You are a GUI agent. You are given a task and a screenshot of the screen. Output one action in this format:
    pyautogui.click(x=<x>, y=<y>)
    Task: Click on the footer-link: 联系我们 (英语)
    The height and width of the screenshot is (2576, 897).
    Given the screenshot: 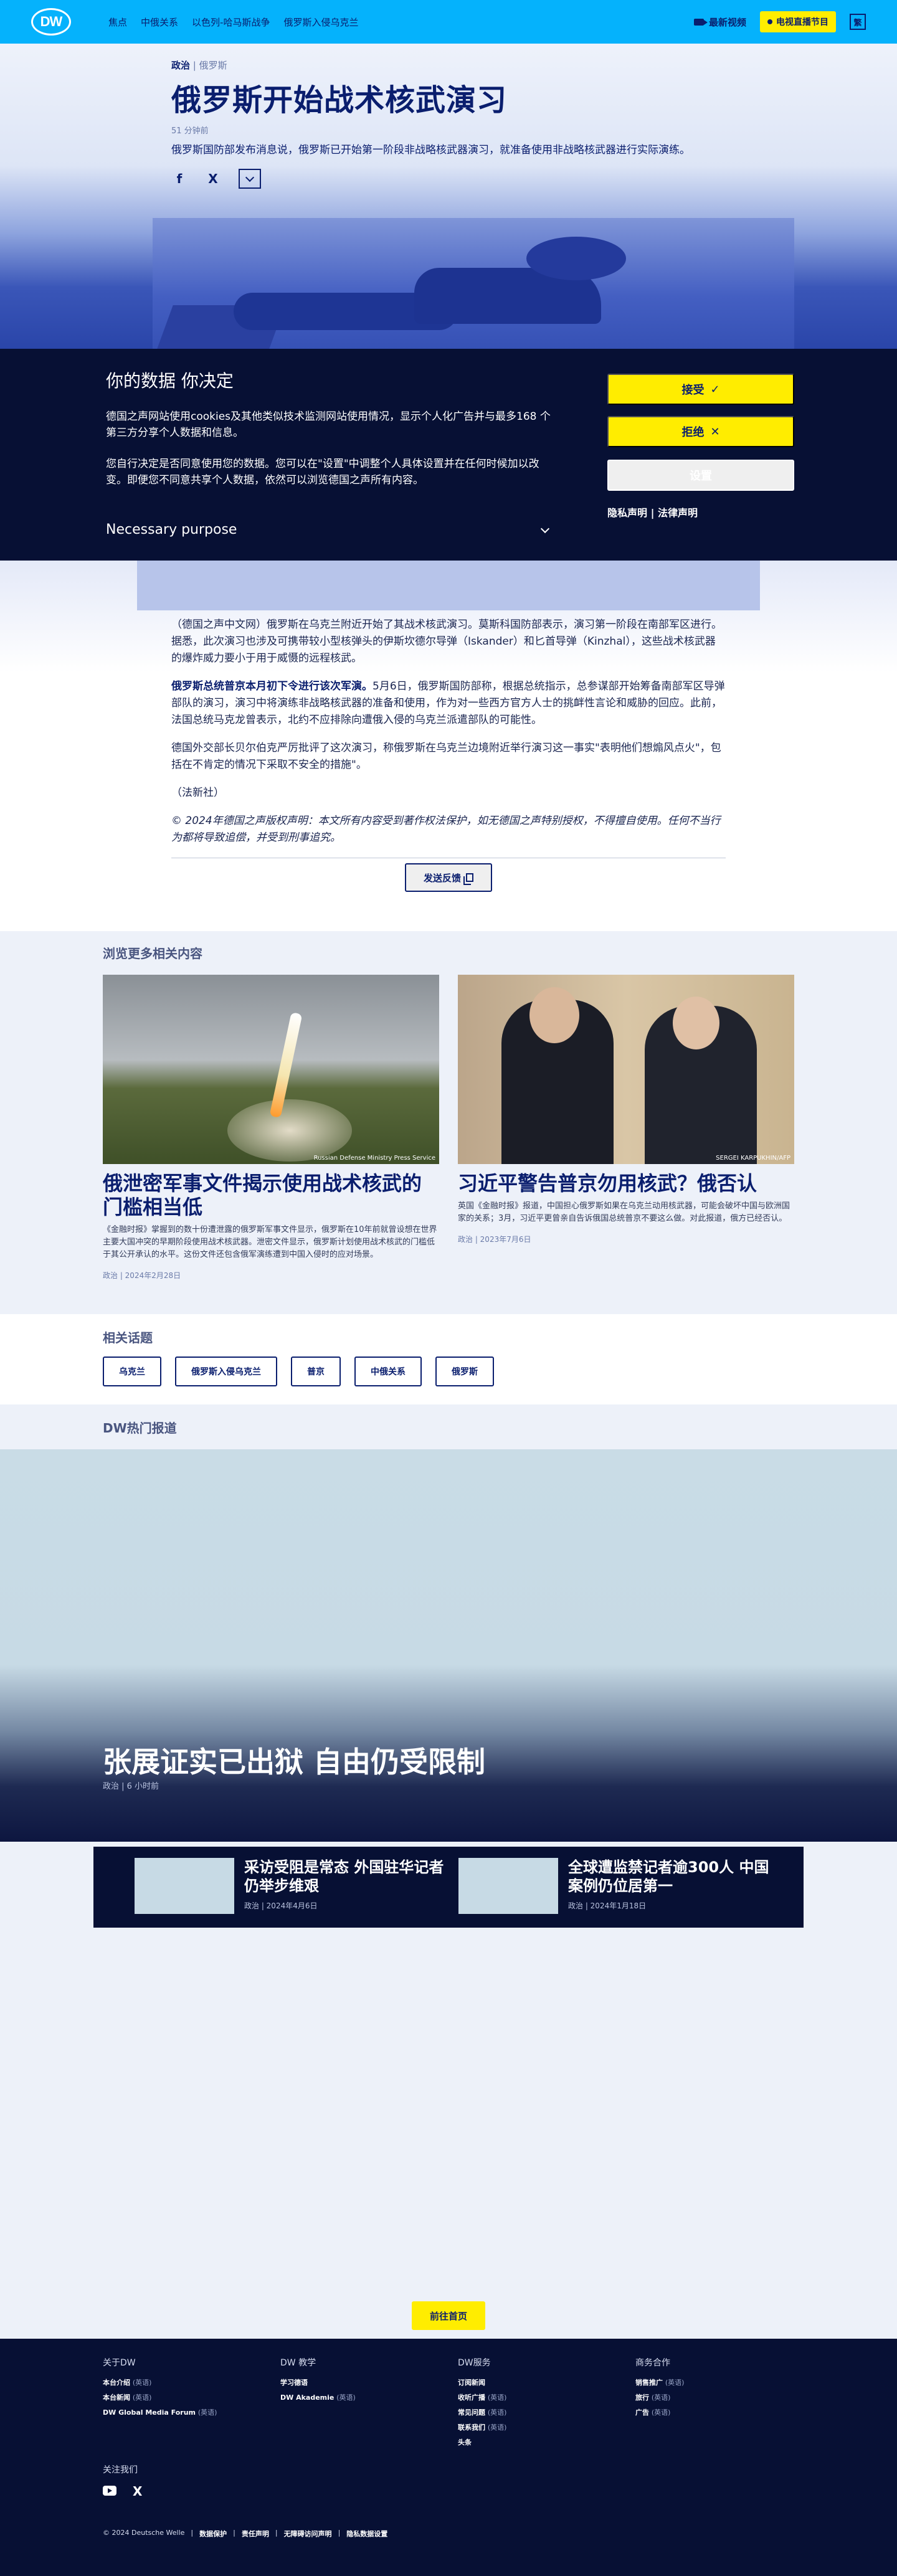 What is the action you would take?
    pyautogui.click(x=482, y=2427)
    